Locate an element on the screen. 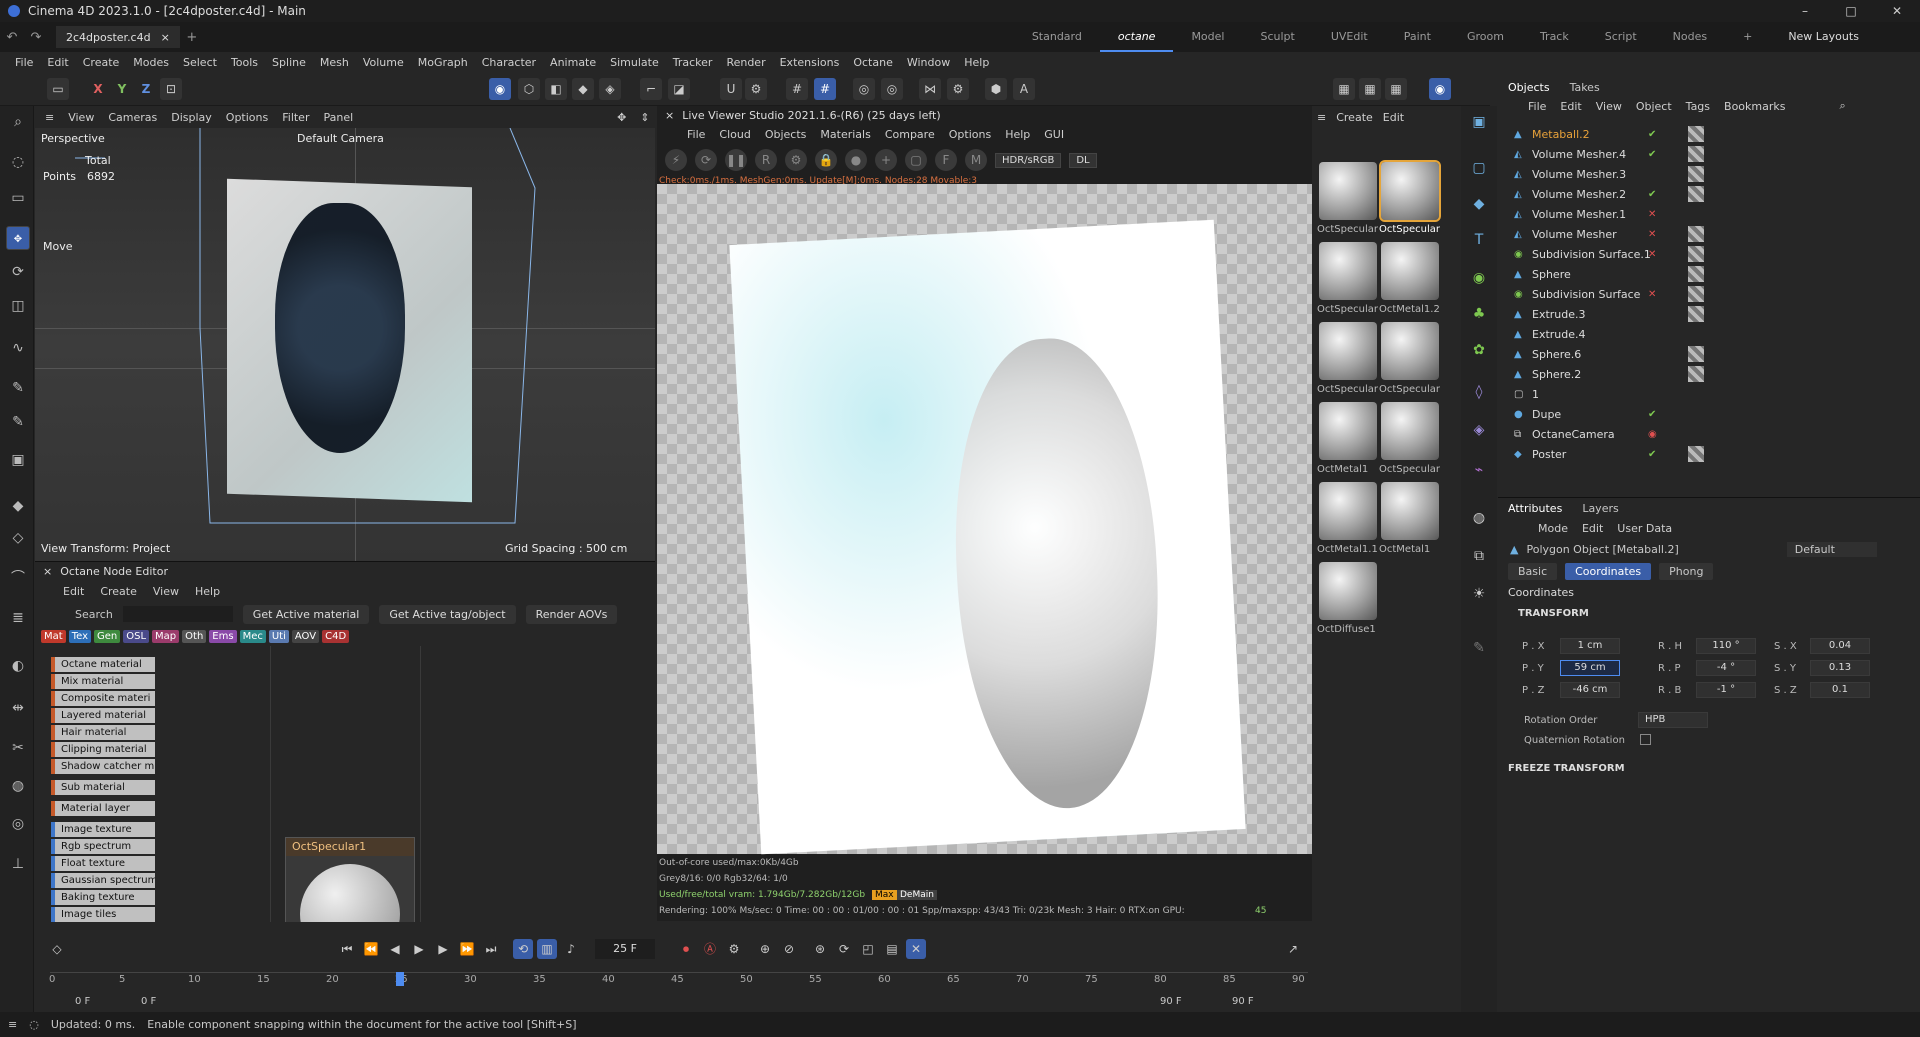  object-row: ▲ Sphere.2 is located at coordinates (1709, 374).